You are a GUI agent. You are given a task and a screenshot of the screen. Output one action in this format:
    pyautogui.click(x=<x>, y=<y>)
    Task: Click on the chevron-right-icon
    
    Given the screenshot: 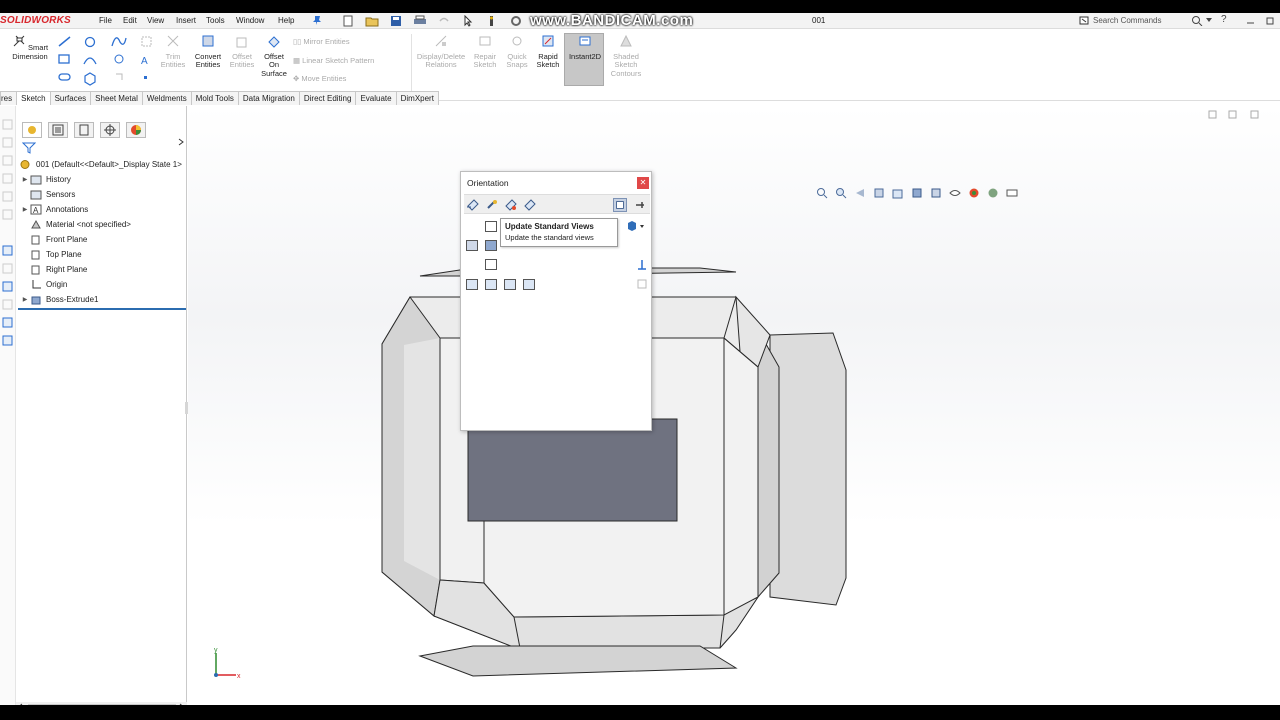 What is the action you would take?
    pyautogui.click(x=181, y=142)
    